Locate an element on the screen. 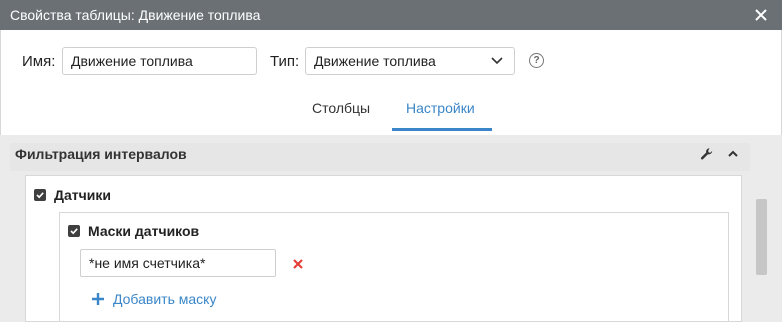 This screenshot has width=782, height=322. chevron-down-icon is located at coordinates (497, 61).